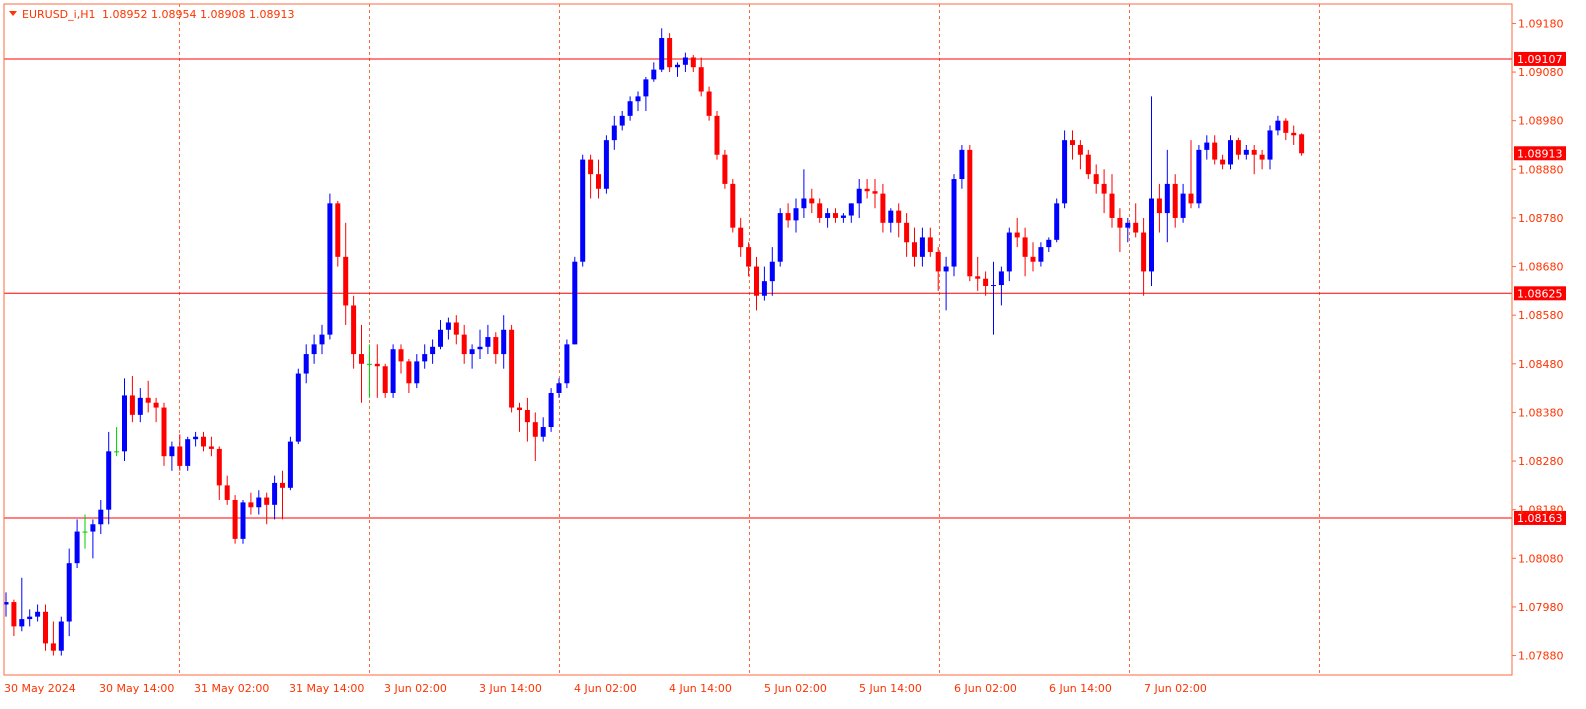 The height and width of the screenshot is (709, 1586). Describe the element at coordinates (1541, 558) in the screenshot. I see `price-tick-label: 1.08080` at that location.